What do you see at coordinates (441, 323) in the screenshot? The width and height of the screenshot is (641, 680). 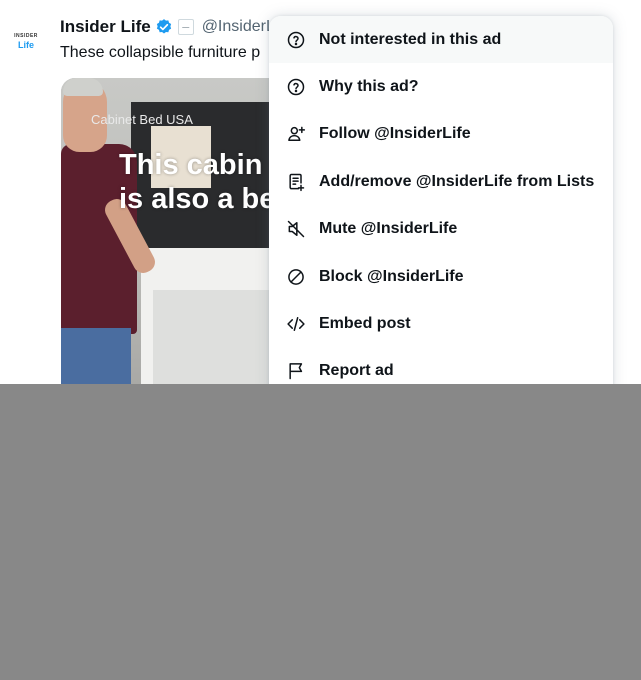 I see `menu-item-embed: Embed post` at bounding box center [441, 323].